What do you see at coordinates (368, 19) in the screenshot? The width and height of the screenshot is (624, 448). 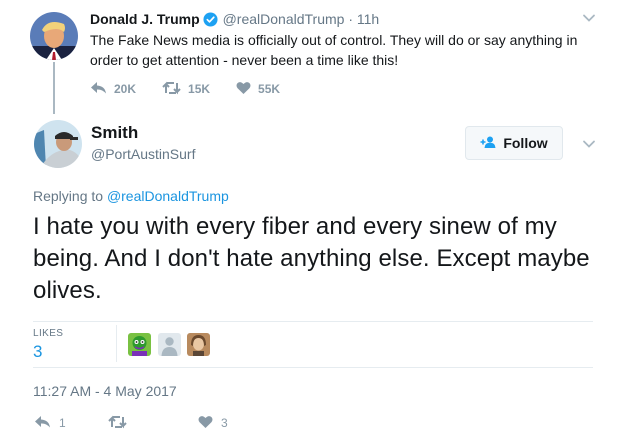 I see `parent-time: 11h` at bounding box center [368, 19].